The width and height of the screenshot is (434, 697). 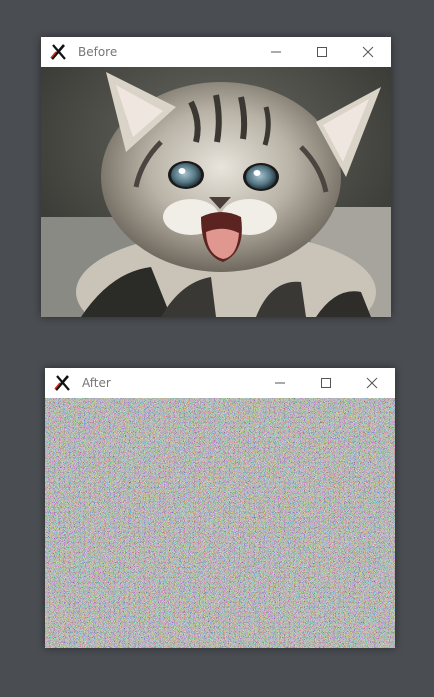 What do you see at coordinates (96, 383) in the screenshot?
I see `window-title: After` at bounding box center [96, 383].